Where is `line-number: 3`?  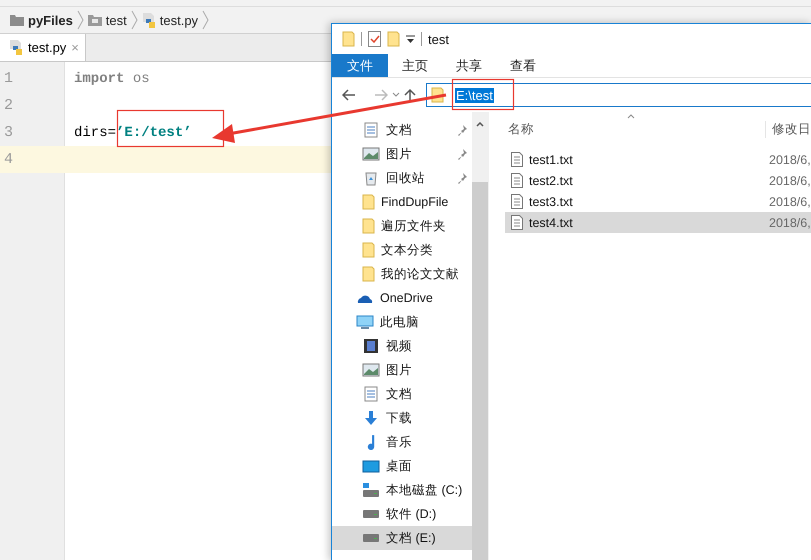 line-number: 3 is located at coordinates (8, 132).